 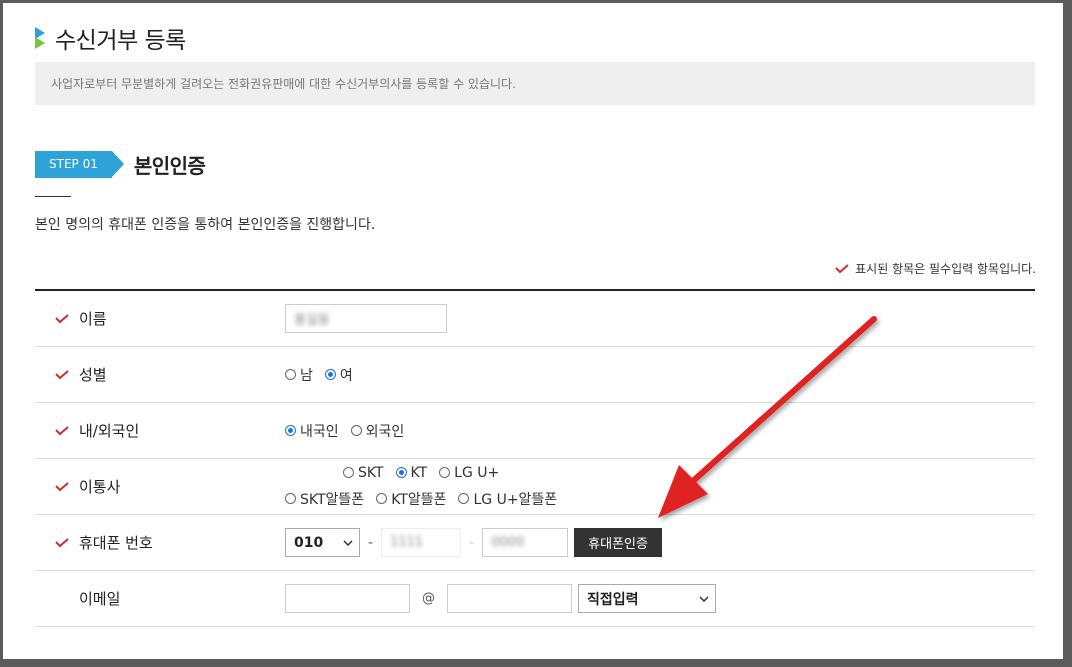 What do you see at coordinates (160, 598) in the screenshot?
I see `field-label-email: 이메일` at bounding box center [160, 598].